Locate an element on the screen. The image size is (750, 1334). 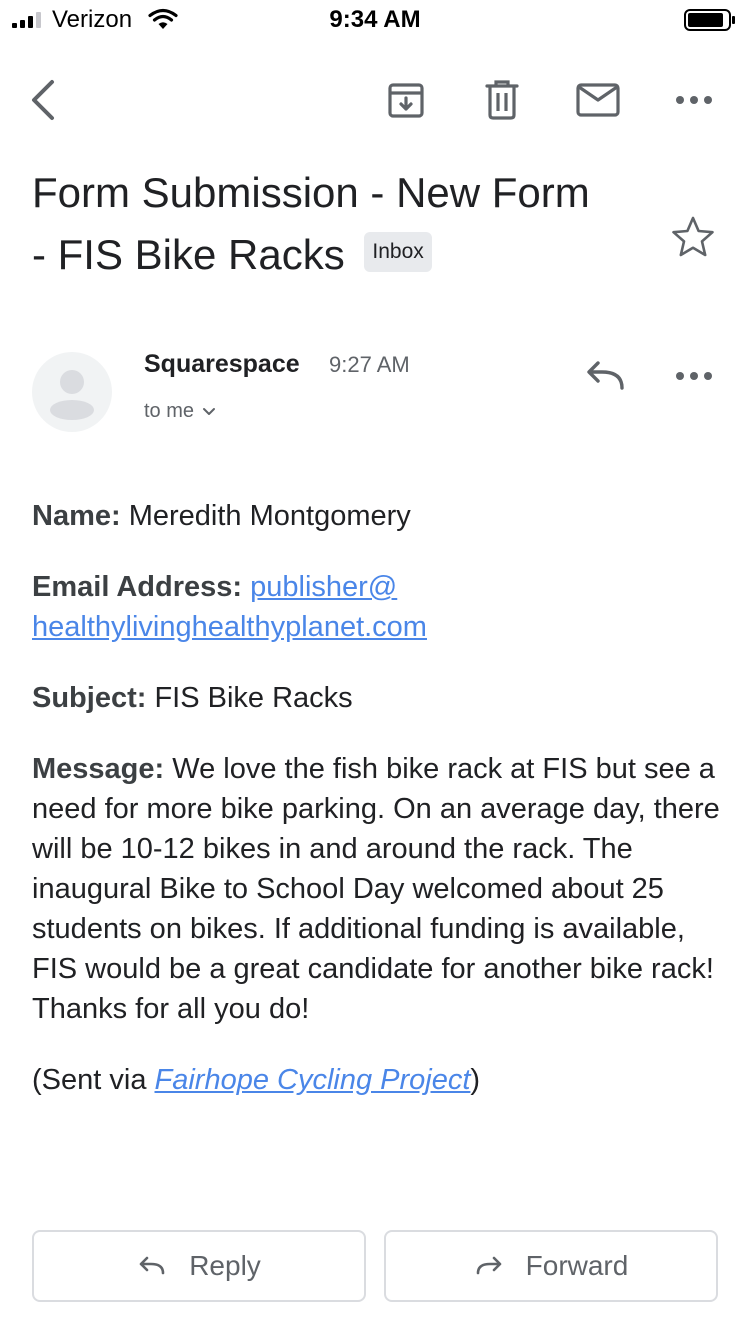
star-icon is located at coordinates (693, 237).